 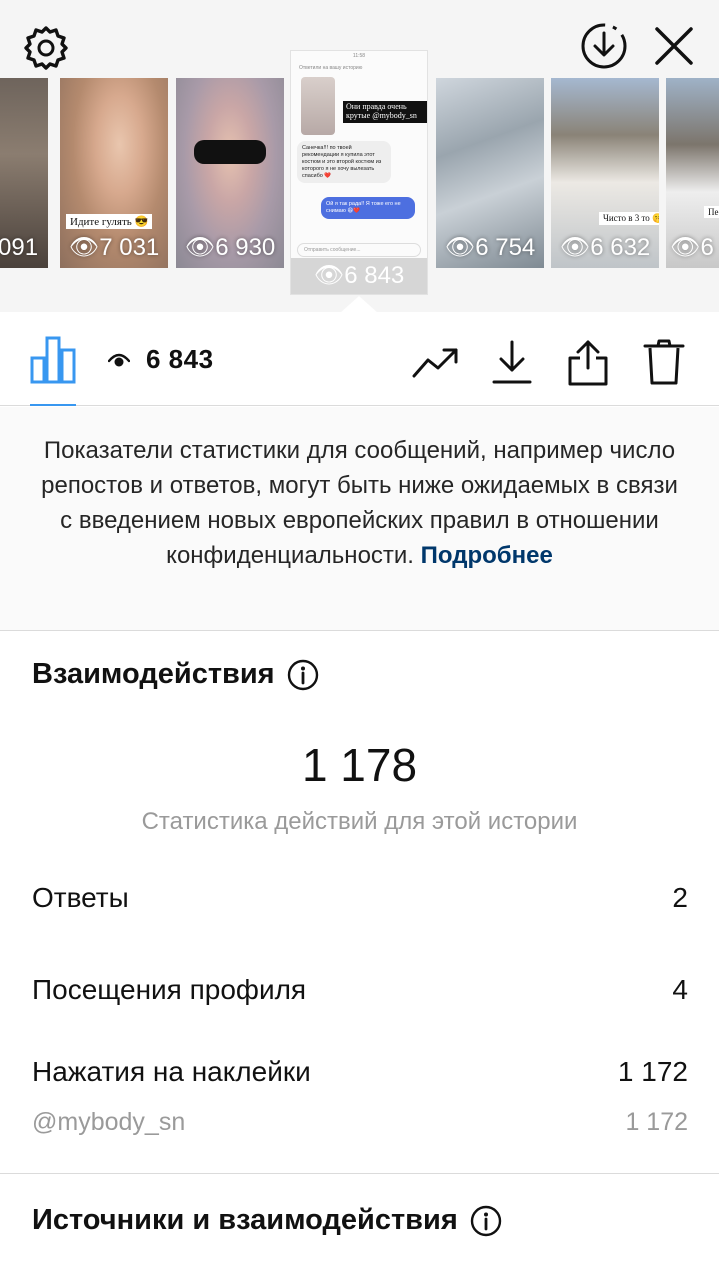 I want to click on story-thumbnail: Чисто в 3 то 🤫 👁6 632, so click(x=605, y=173).